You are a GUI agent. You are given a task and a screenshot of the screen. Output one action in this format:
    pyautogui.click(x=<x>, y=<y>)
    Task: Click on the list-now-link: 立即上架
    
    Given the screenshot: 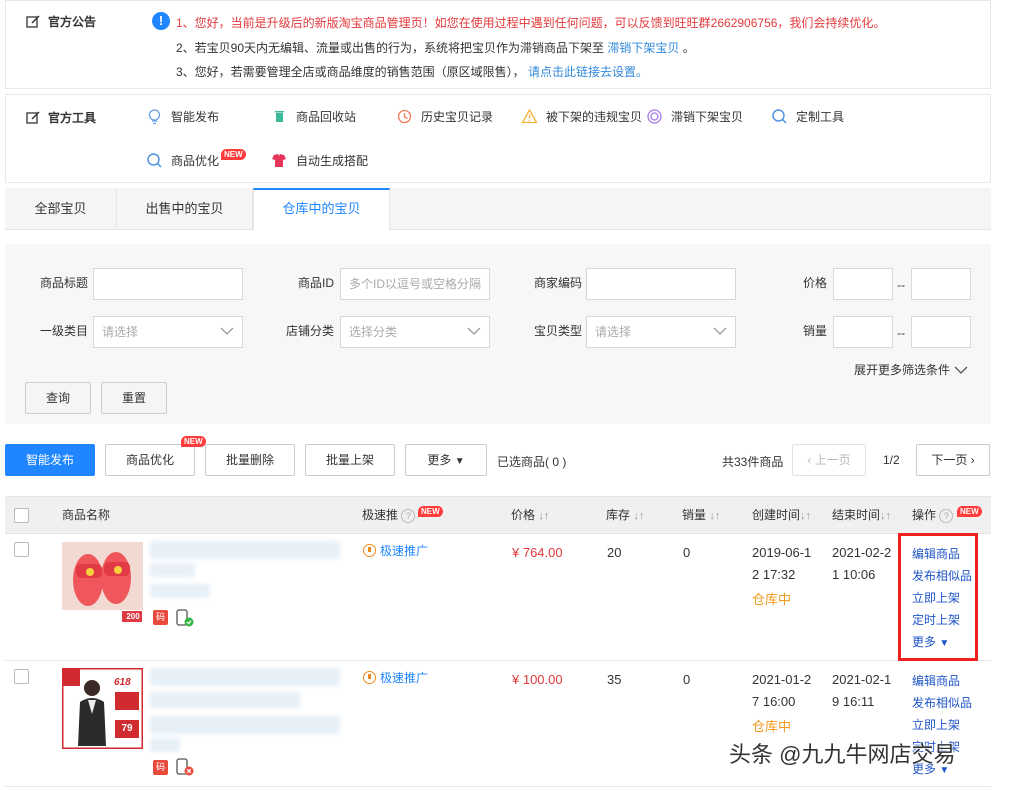 What is the action you would take?
    pyautogui.click(x=936, y=724)
    